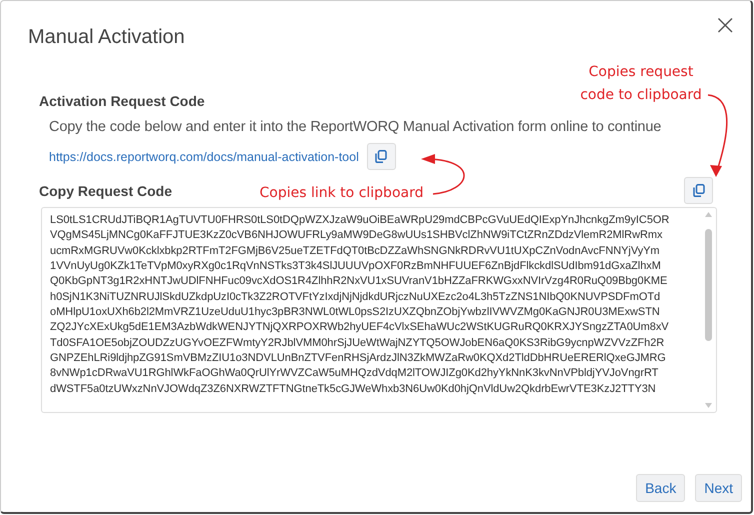  What do you see at coordinates (661, 488) in the screenshot?
I see `nav-button: Back` at bounding box center [661, 488].